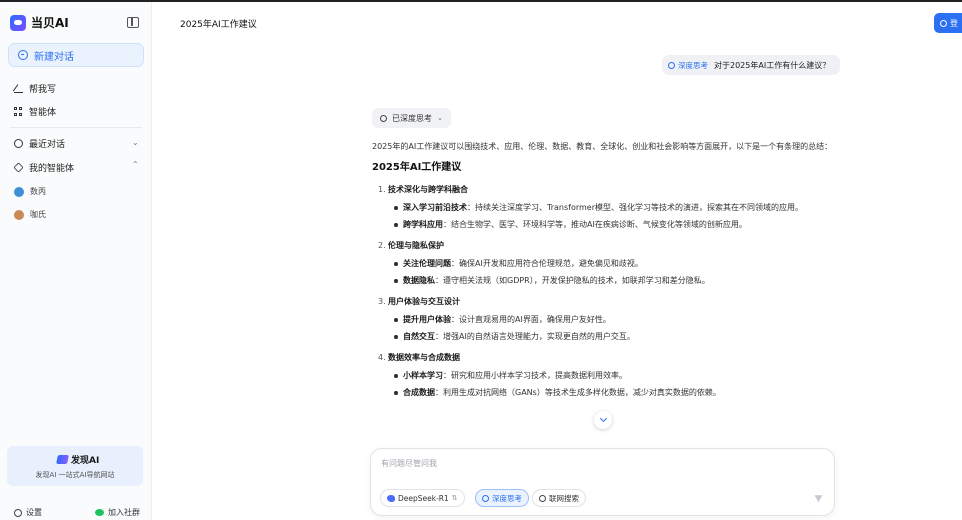  I want to click on promo-title: 发现AI, so click(78, 459).